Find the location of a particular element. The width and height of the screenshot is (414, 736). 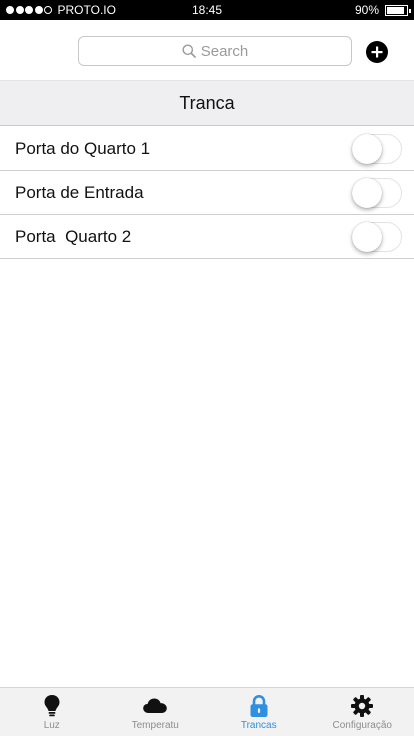

tab-label: Temperatu is located at coordinates (155, 725).